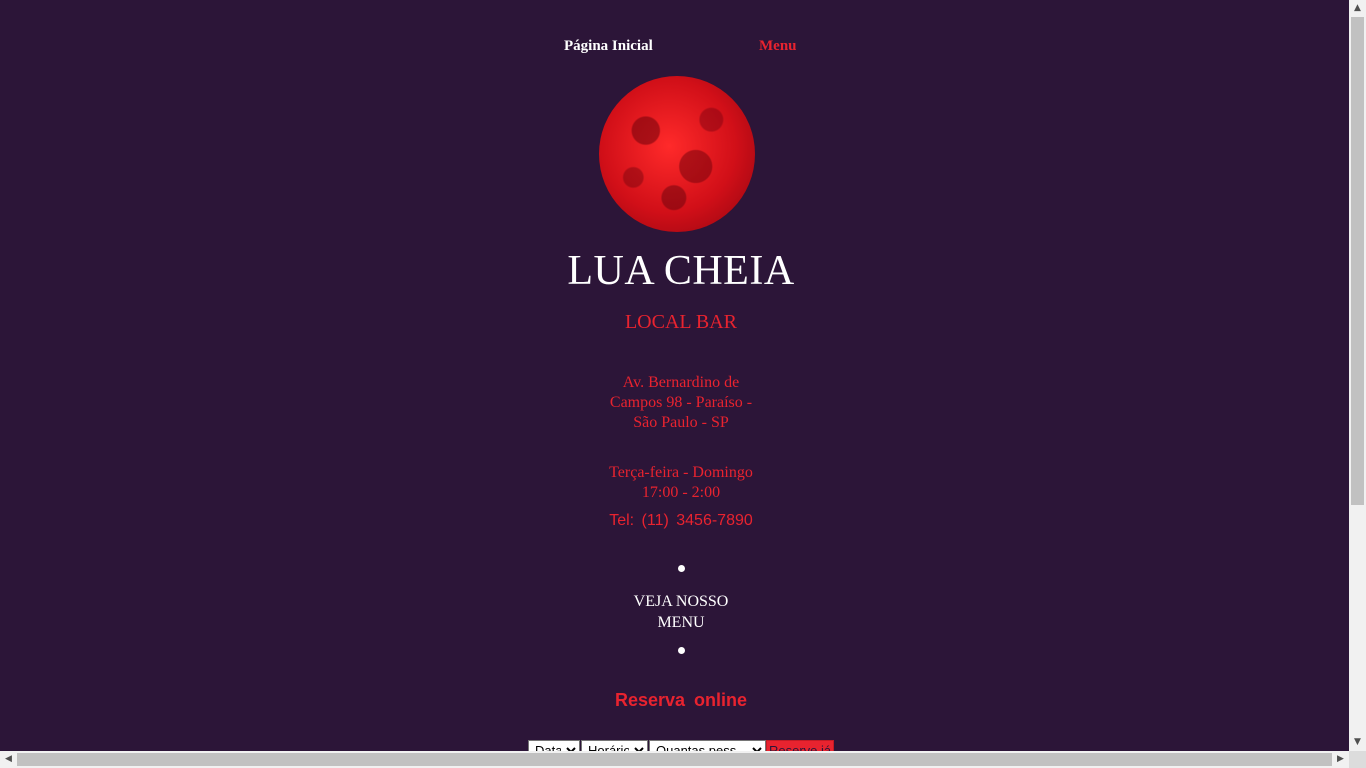  I want to click on reservation-title: Reserva online, so click(681, 700).